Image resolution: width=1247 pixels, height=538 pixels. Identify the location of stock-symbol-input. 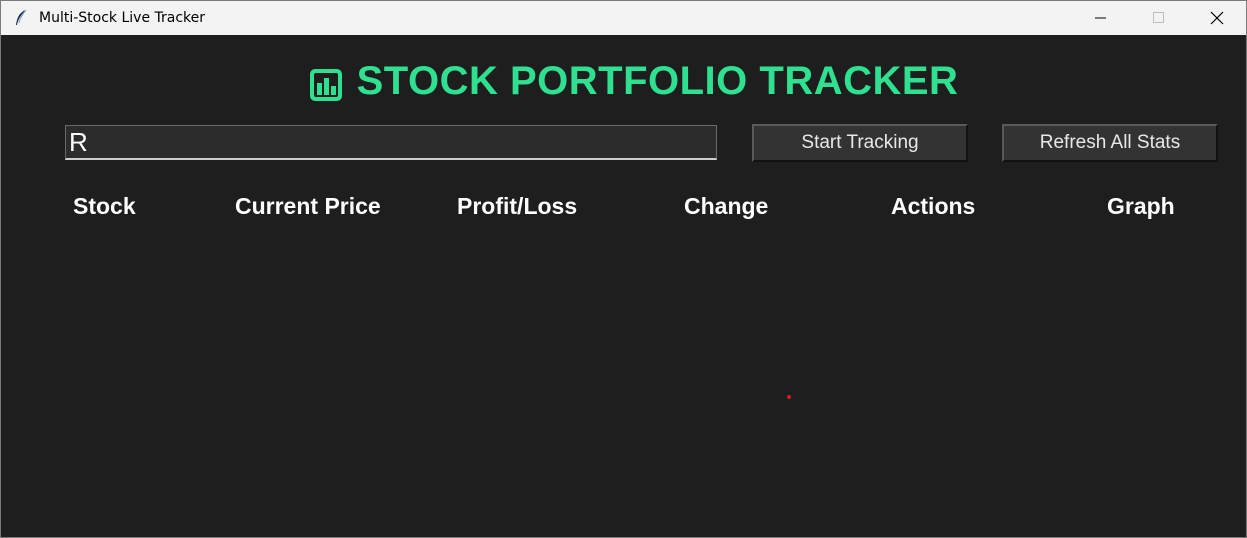
(391, 142).